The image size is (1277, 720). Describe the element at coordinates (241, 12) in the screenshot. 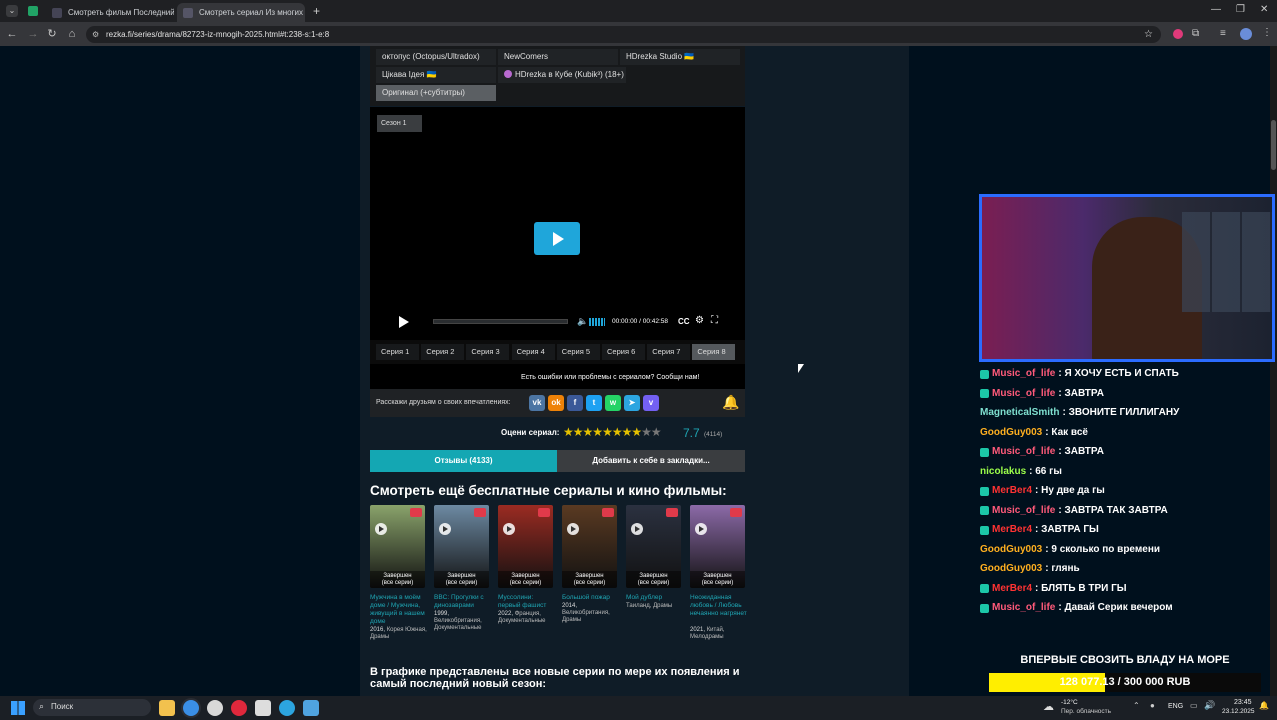

I see `tab-series: Смотреть сериал Из многих / ✕` at that location.